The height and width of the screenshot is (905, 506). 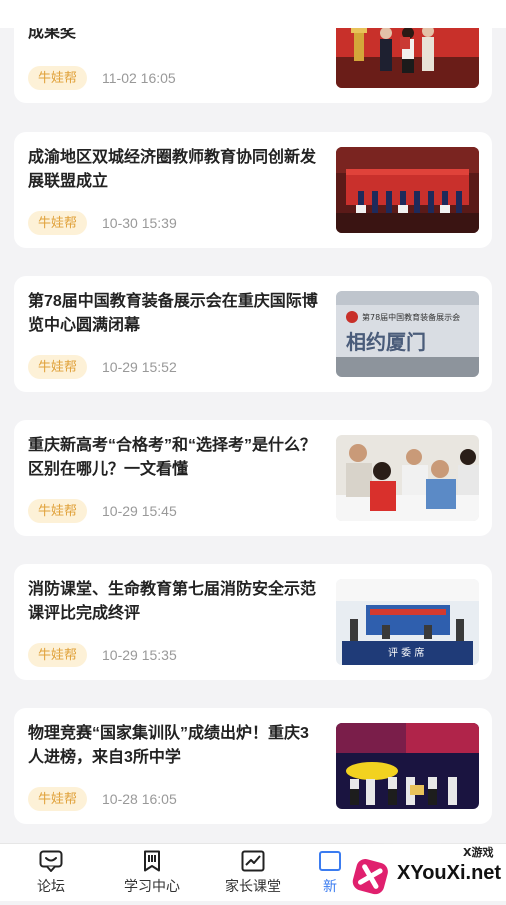 What do you see at coordinates (407, 622) in the screenshot?
I see `news-thumbnail: 评 委 席` at bounding box center [407, 622].